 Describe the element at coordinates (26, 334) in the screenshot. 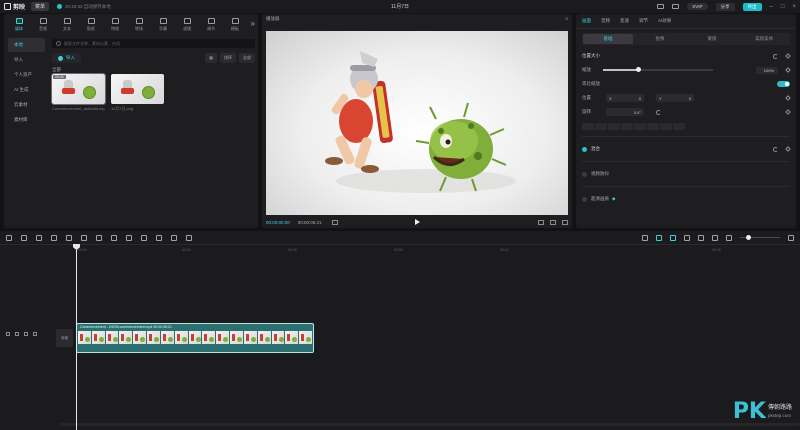

I see `track-mute-icon` at that location.